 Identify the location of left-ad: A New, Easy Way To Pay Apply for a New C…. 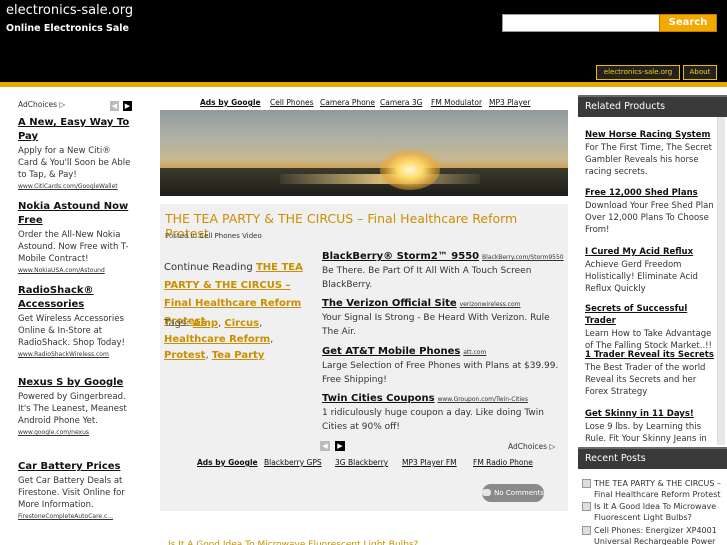
(75, 154).